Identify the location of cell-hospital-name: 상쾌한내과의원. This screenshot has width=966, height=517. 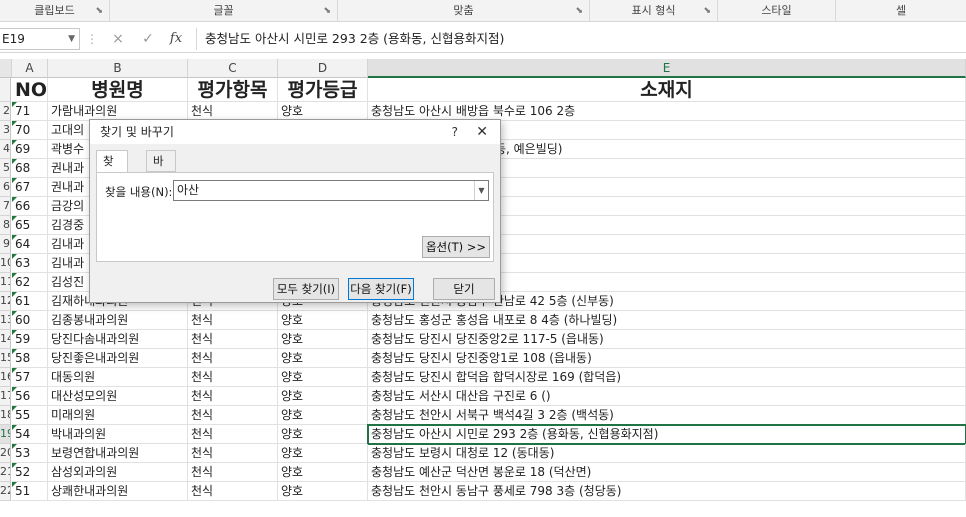
(118, 491).